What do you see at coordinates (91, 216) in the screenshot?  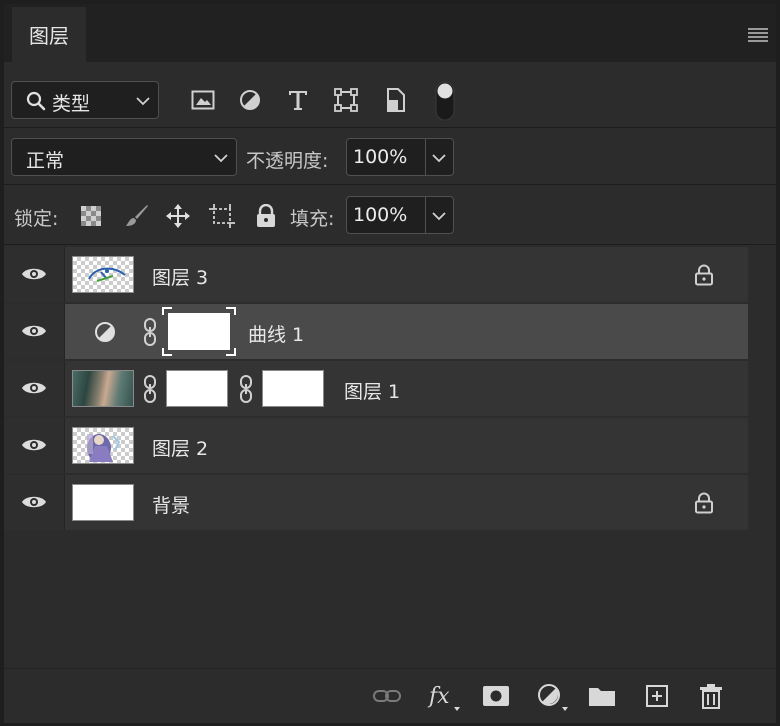 I see `lock-transparent-pixels-icon` at bounding box center [91, 216].